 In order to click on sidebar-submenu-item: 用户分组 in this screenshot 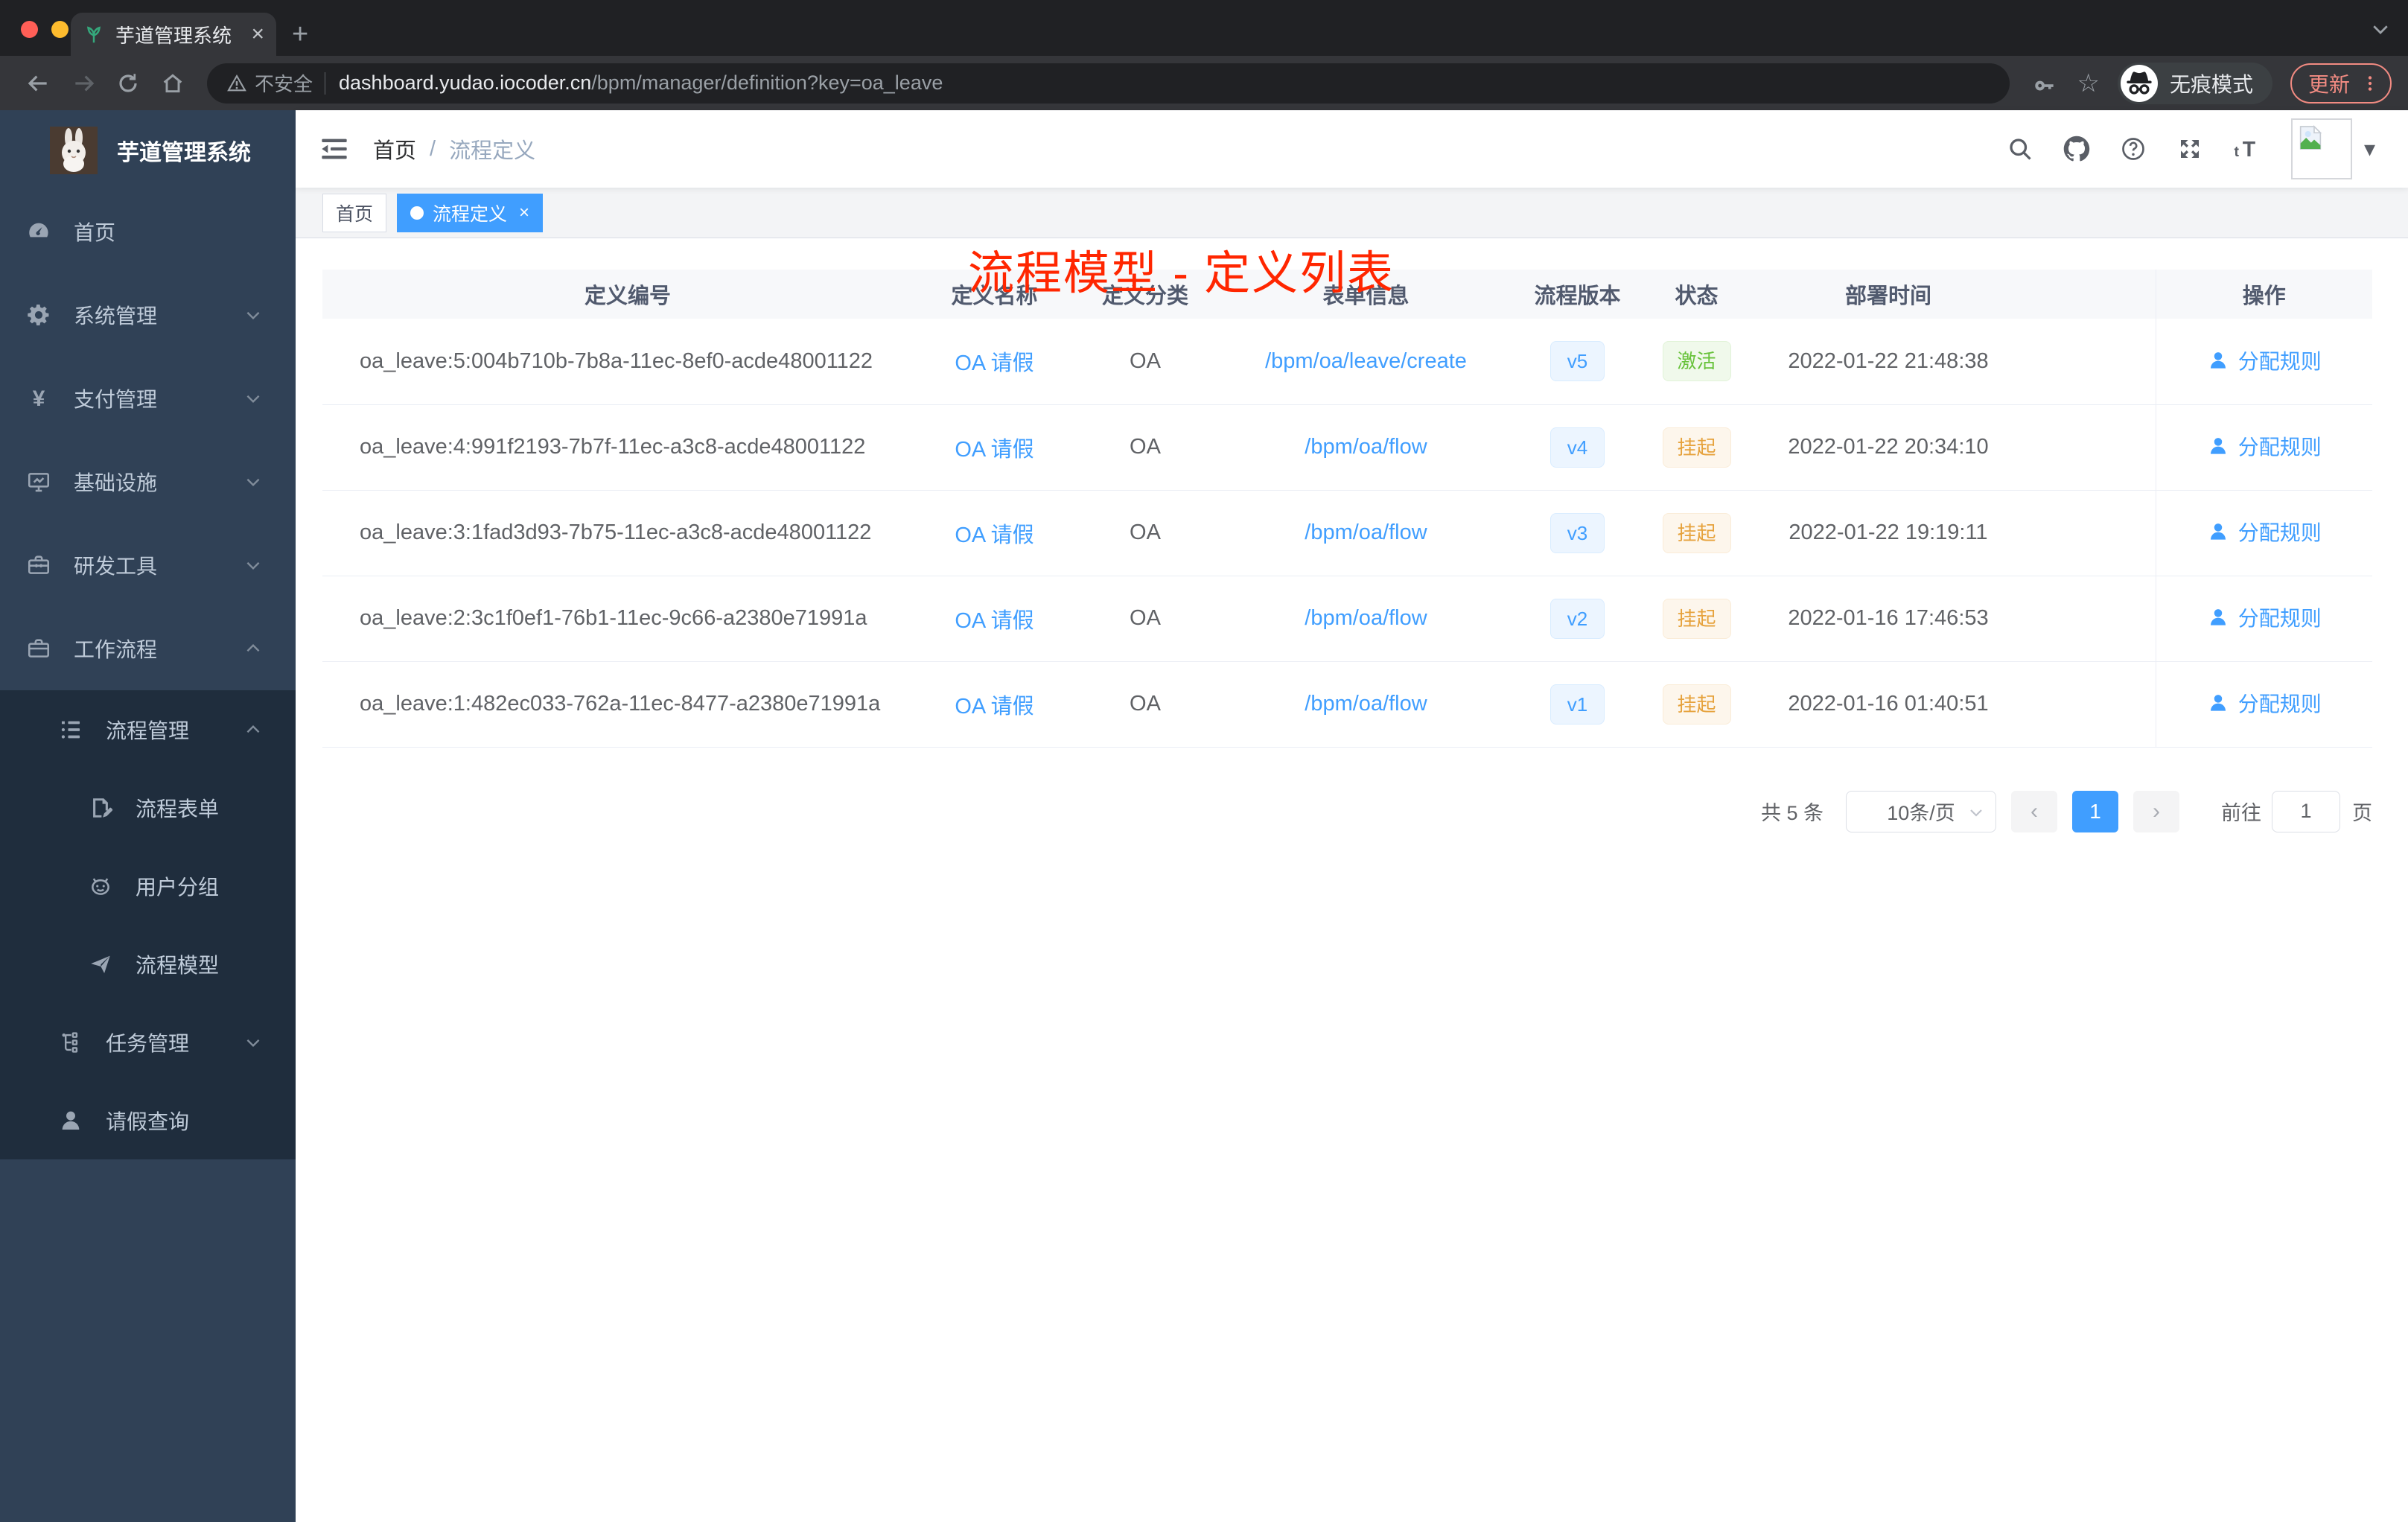, I will do `click(148, 886)`.